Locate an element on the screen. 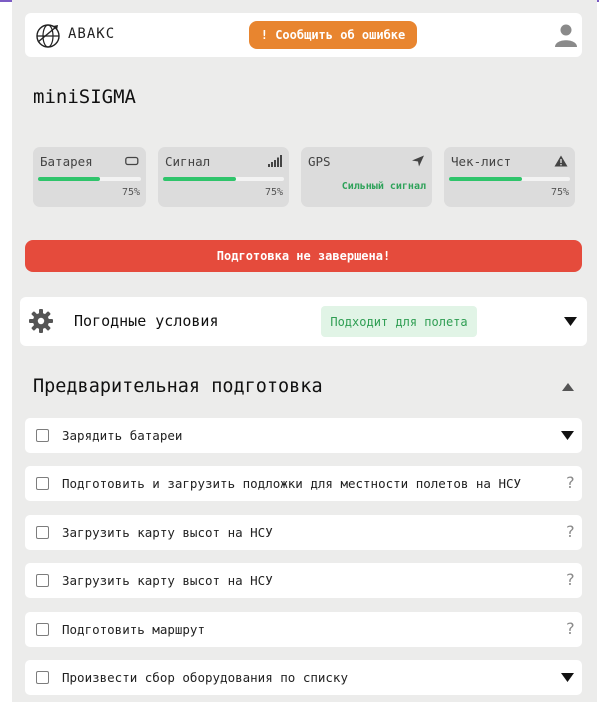  stat-label: Сигнал is located at coordinates (188, 161).